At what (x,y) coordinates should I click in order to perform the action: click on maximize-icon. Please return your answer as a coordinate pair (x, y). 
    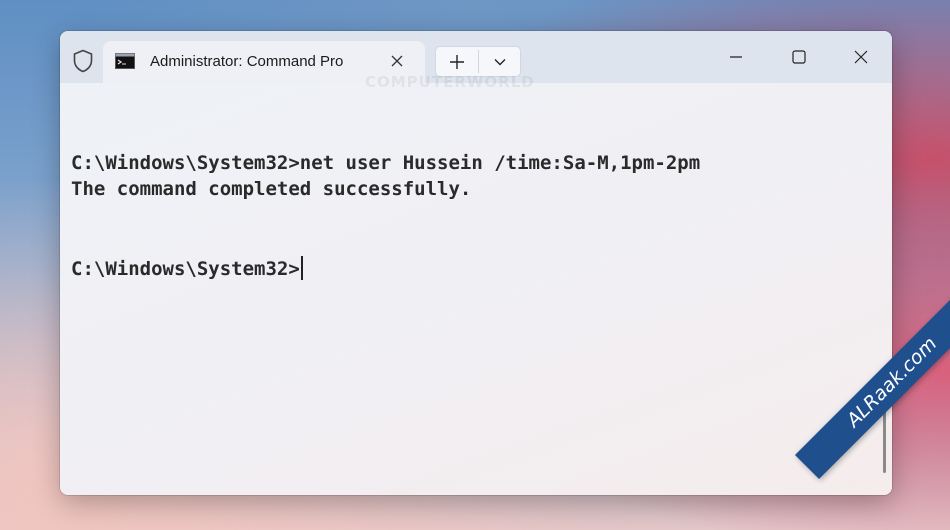
    Looking at the image, I should click on (799, 57).